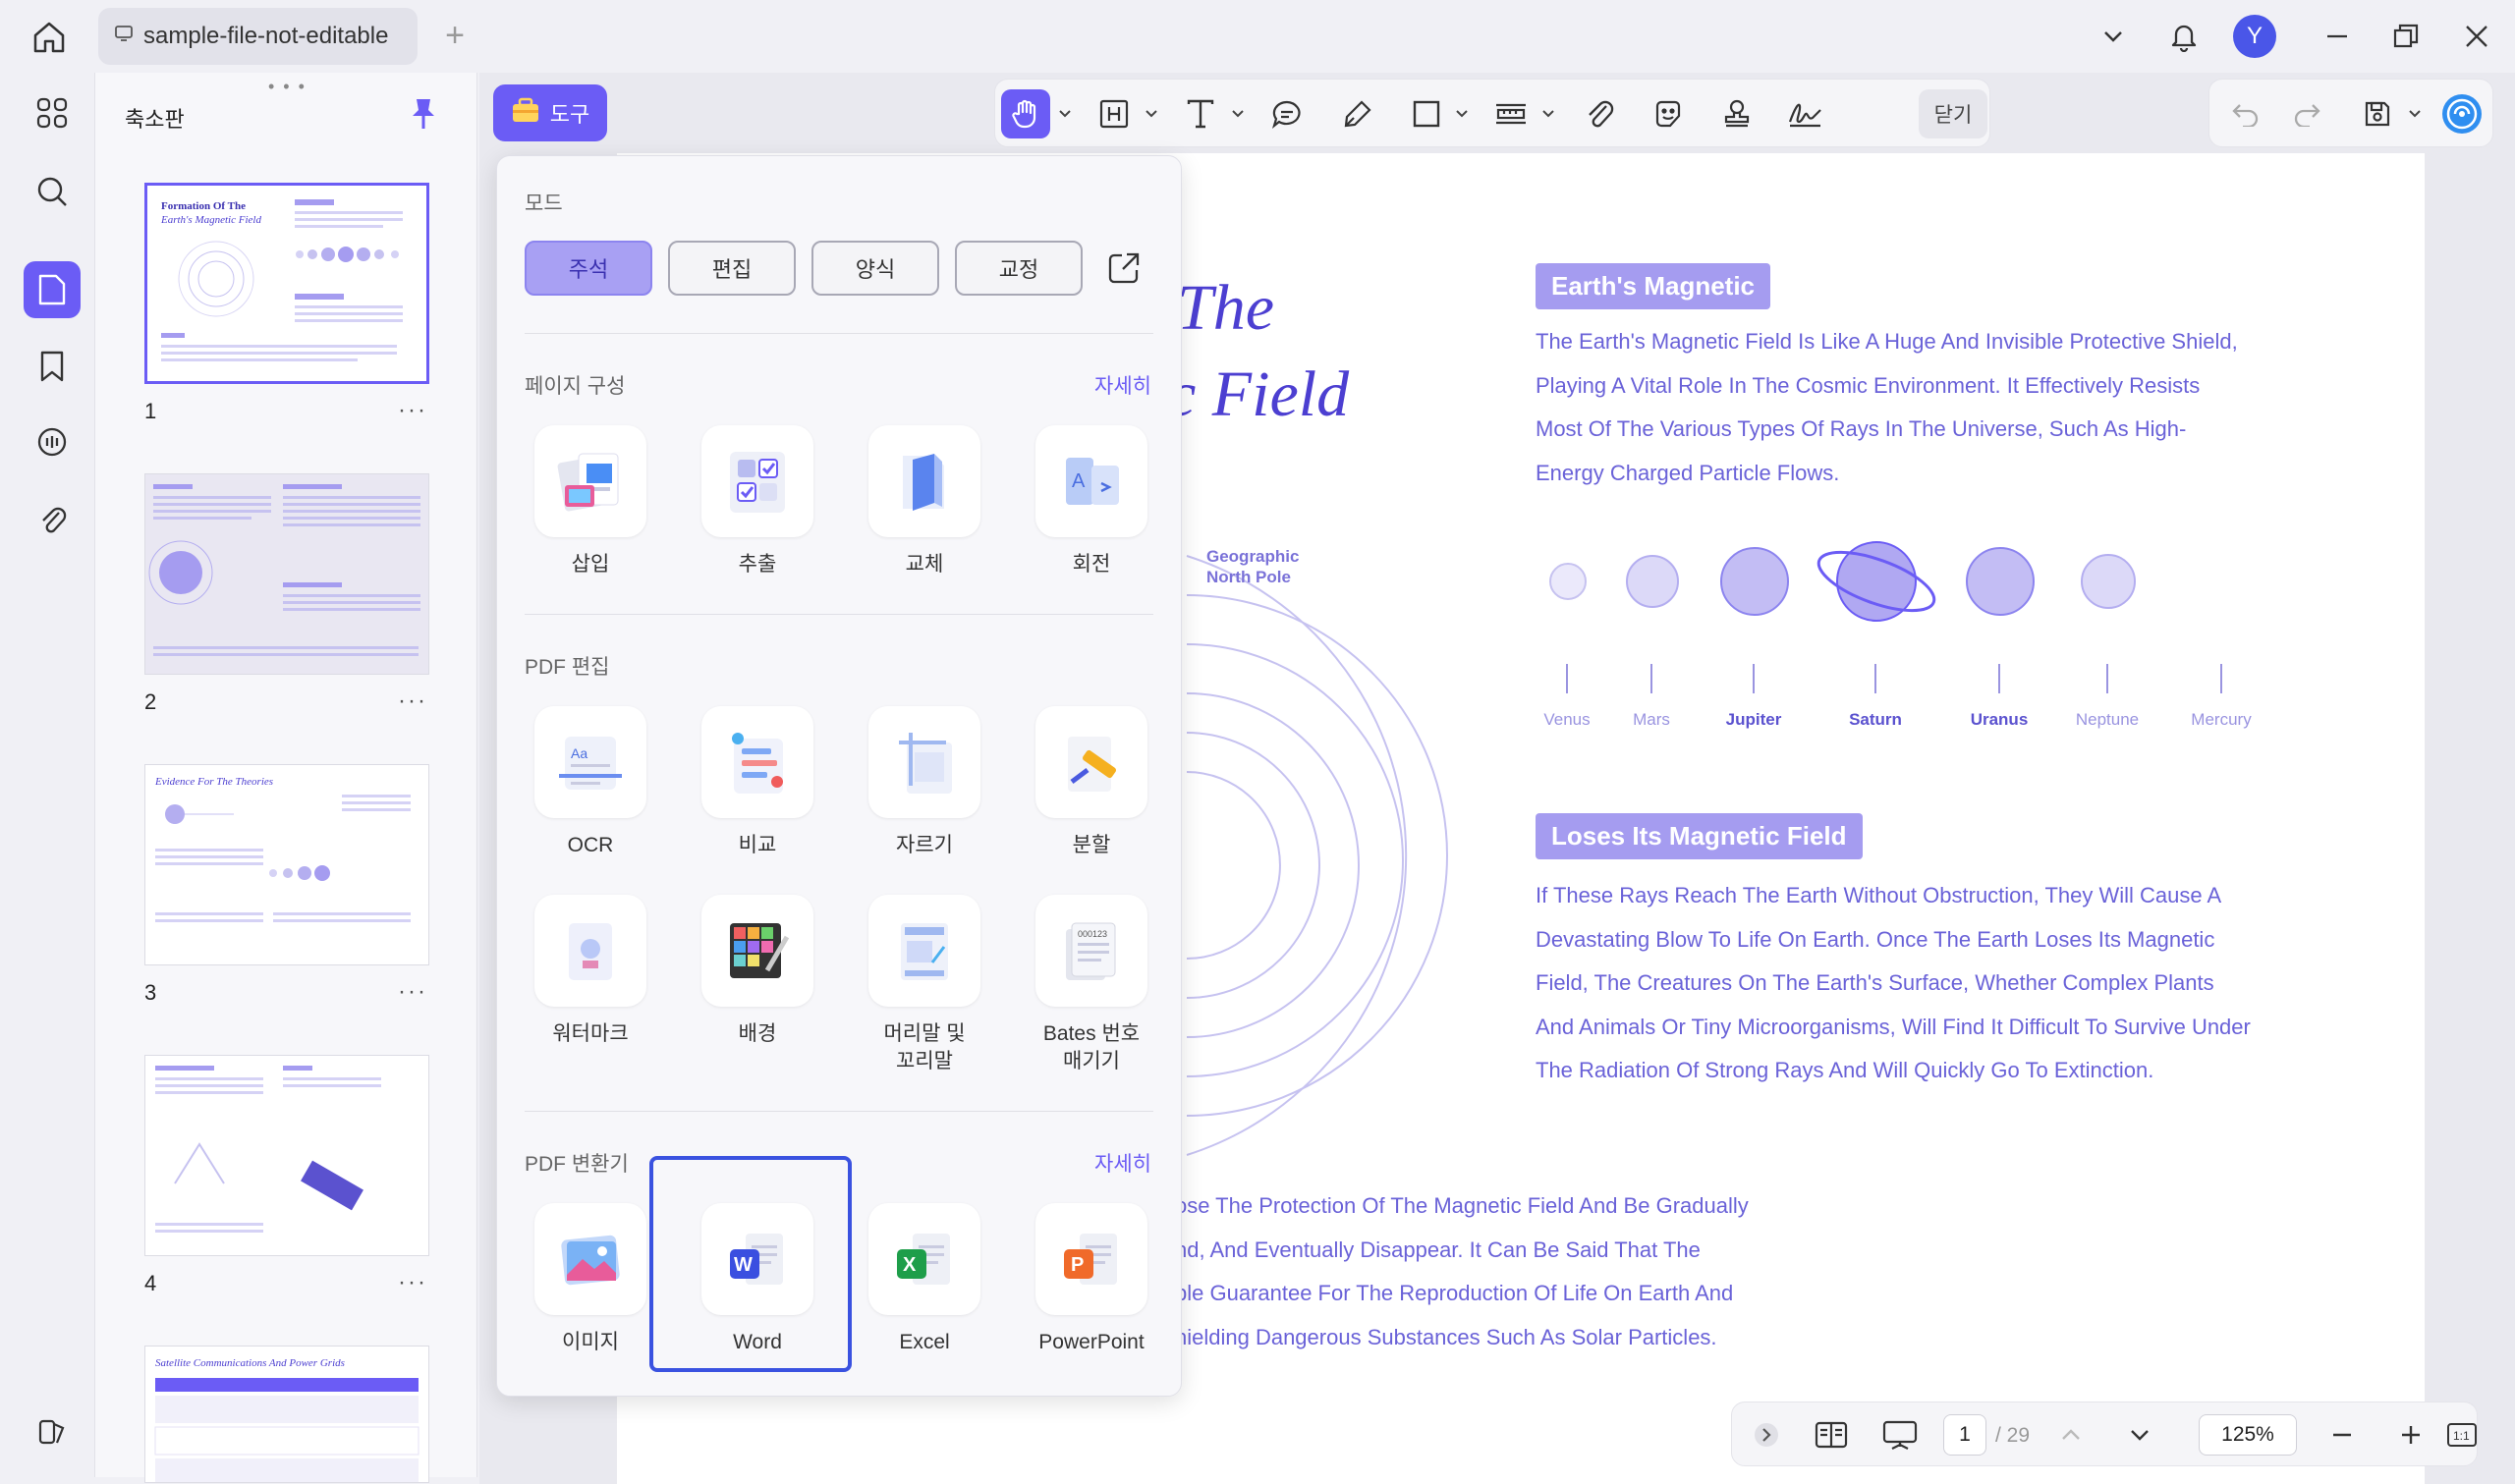 The image size is (2515, 1484). I want to click on highlight-tool-icon, so click(1114, 113).